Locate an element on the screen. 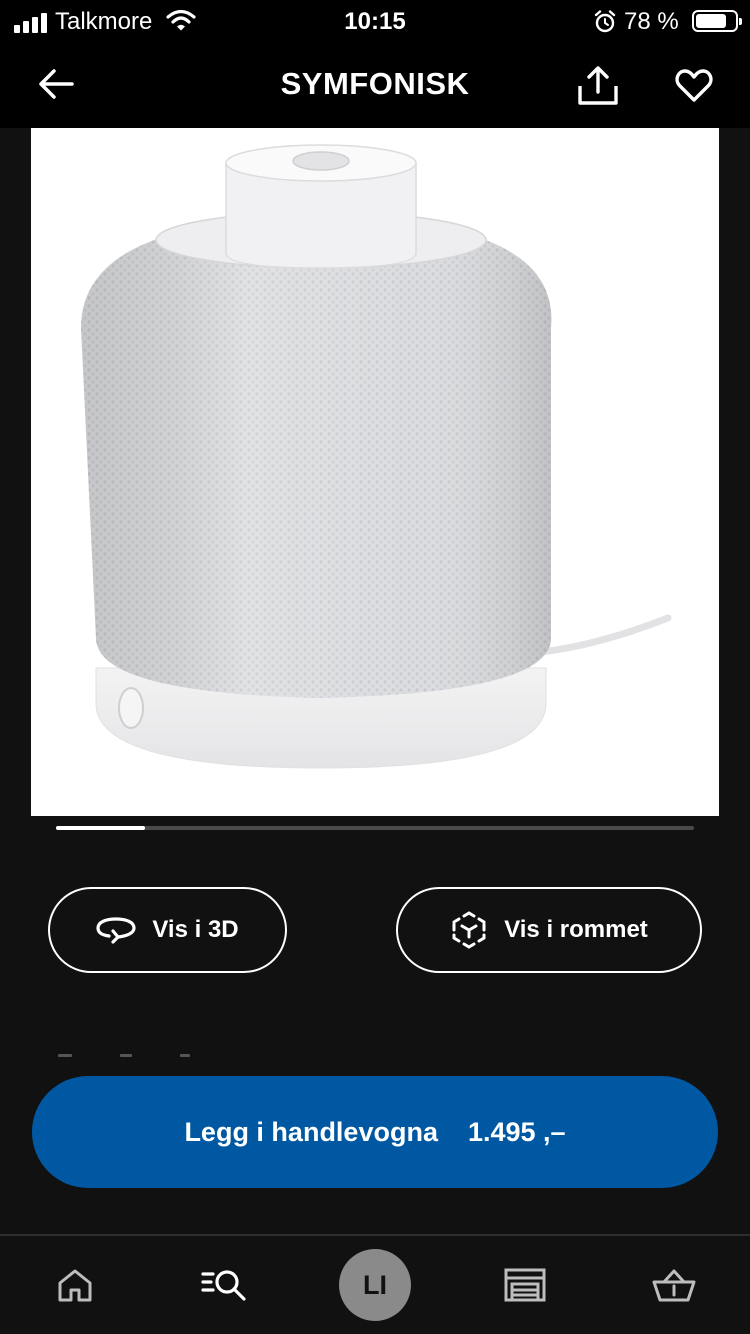  battery-icon is located at coordinates (717, 21).